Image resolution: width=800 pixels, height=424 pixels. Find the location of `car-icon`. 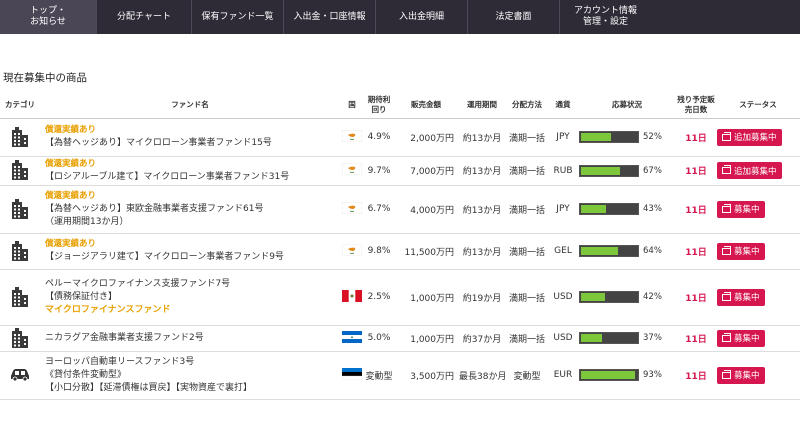

car-icon is located at coordinates (20, 376).